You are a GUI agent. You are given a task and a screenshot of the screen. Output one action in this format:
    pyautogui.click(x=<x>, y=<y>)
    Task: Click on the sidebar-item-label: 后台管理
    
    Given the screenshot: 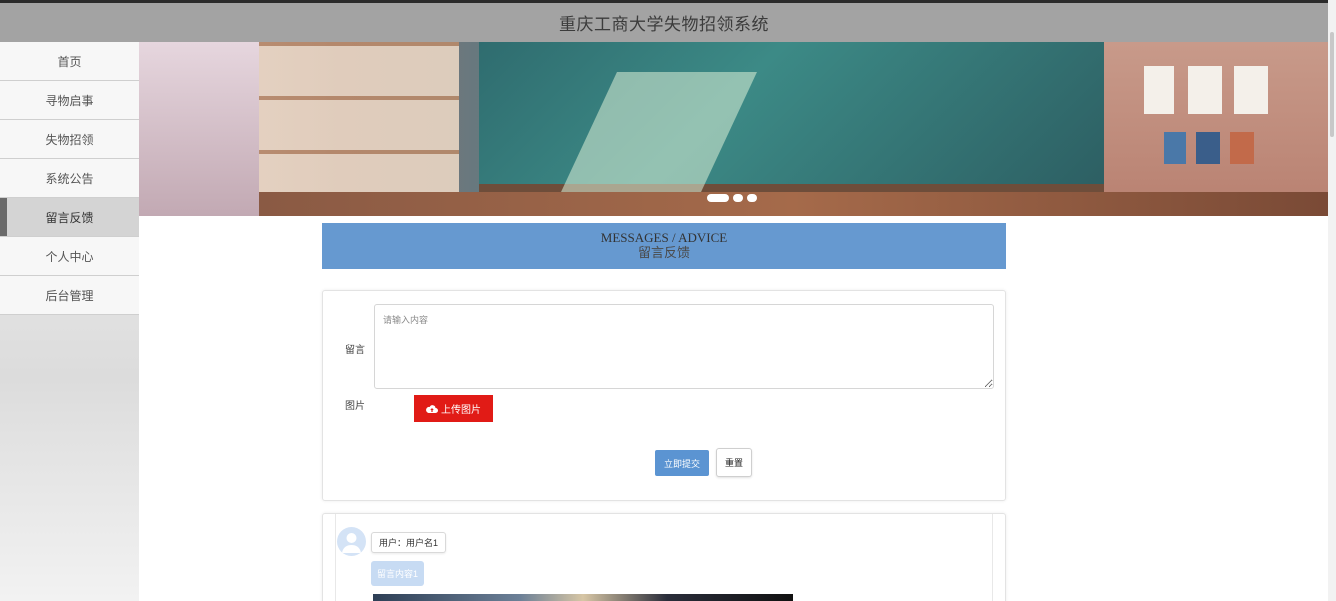 What is the action you would take?
    pyautogui.click(x=69, y=295)
    